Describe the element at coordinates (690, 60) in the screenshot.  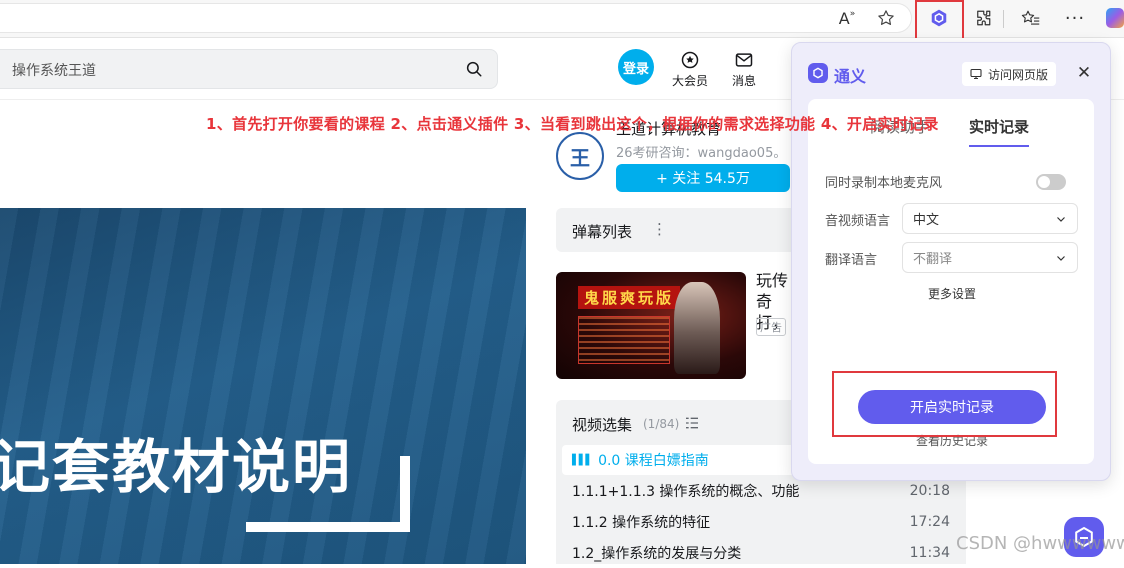
I see `vip-icon` at that location.